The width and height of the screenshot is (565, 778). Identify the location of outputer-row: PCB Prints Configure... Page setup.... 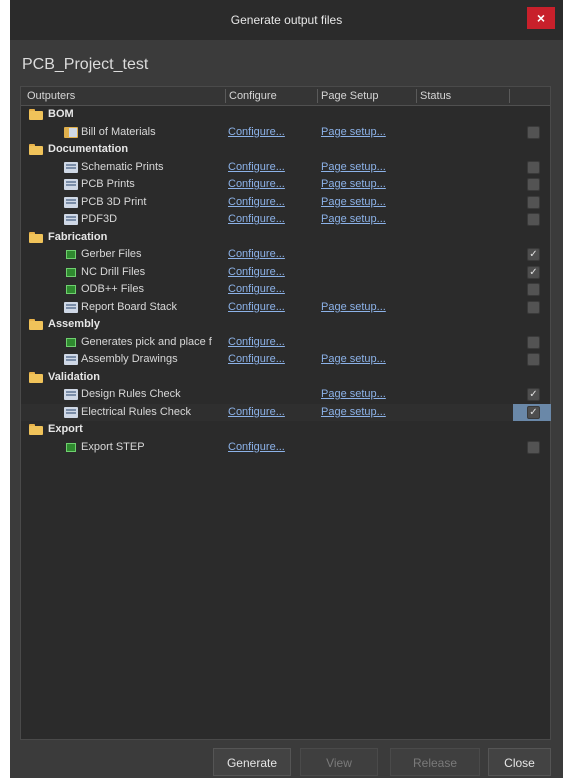
(285, 185).